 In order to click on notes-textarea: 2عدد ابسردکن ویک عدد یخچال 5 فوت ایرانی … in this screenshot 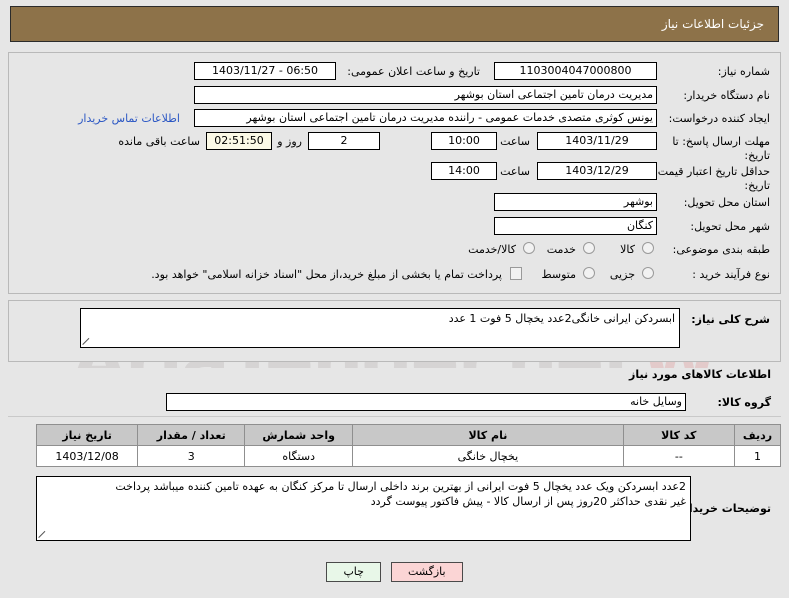, I will do `click(363, 508)`.